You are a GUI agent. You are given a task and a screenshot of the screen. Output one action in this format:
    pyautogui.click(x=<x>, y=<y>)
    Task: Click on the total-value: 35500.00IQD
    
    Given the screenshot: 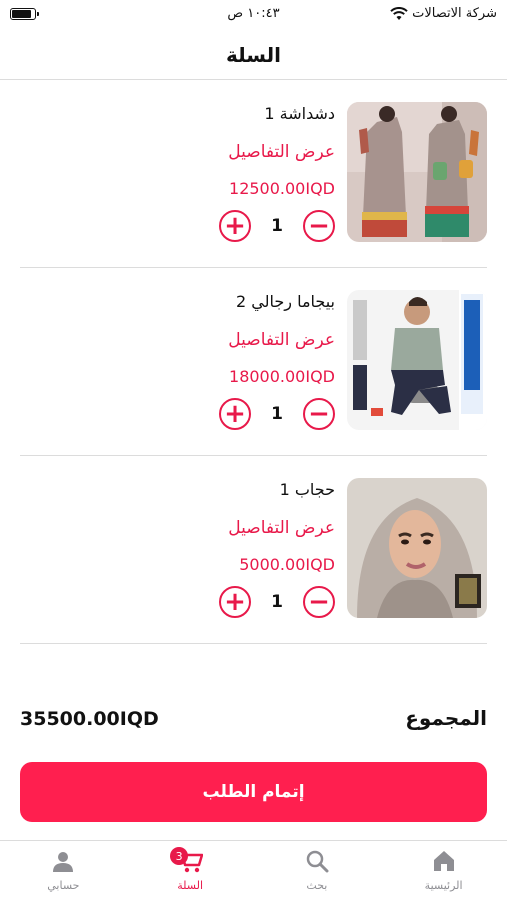 What is the action you would take?
    pyautogui.click(x=89, y=719)
    